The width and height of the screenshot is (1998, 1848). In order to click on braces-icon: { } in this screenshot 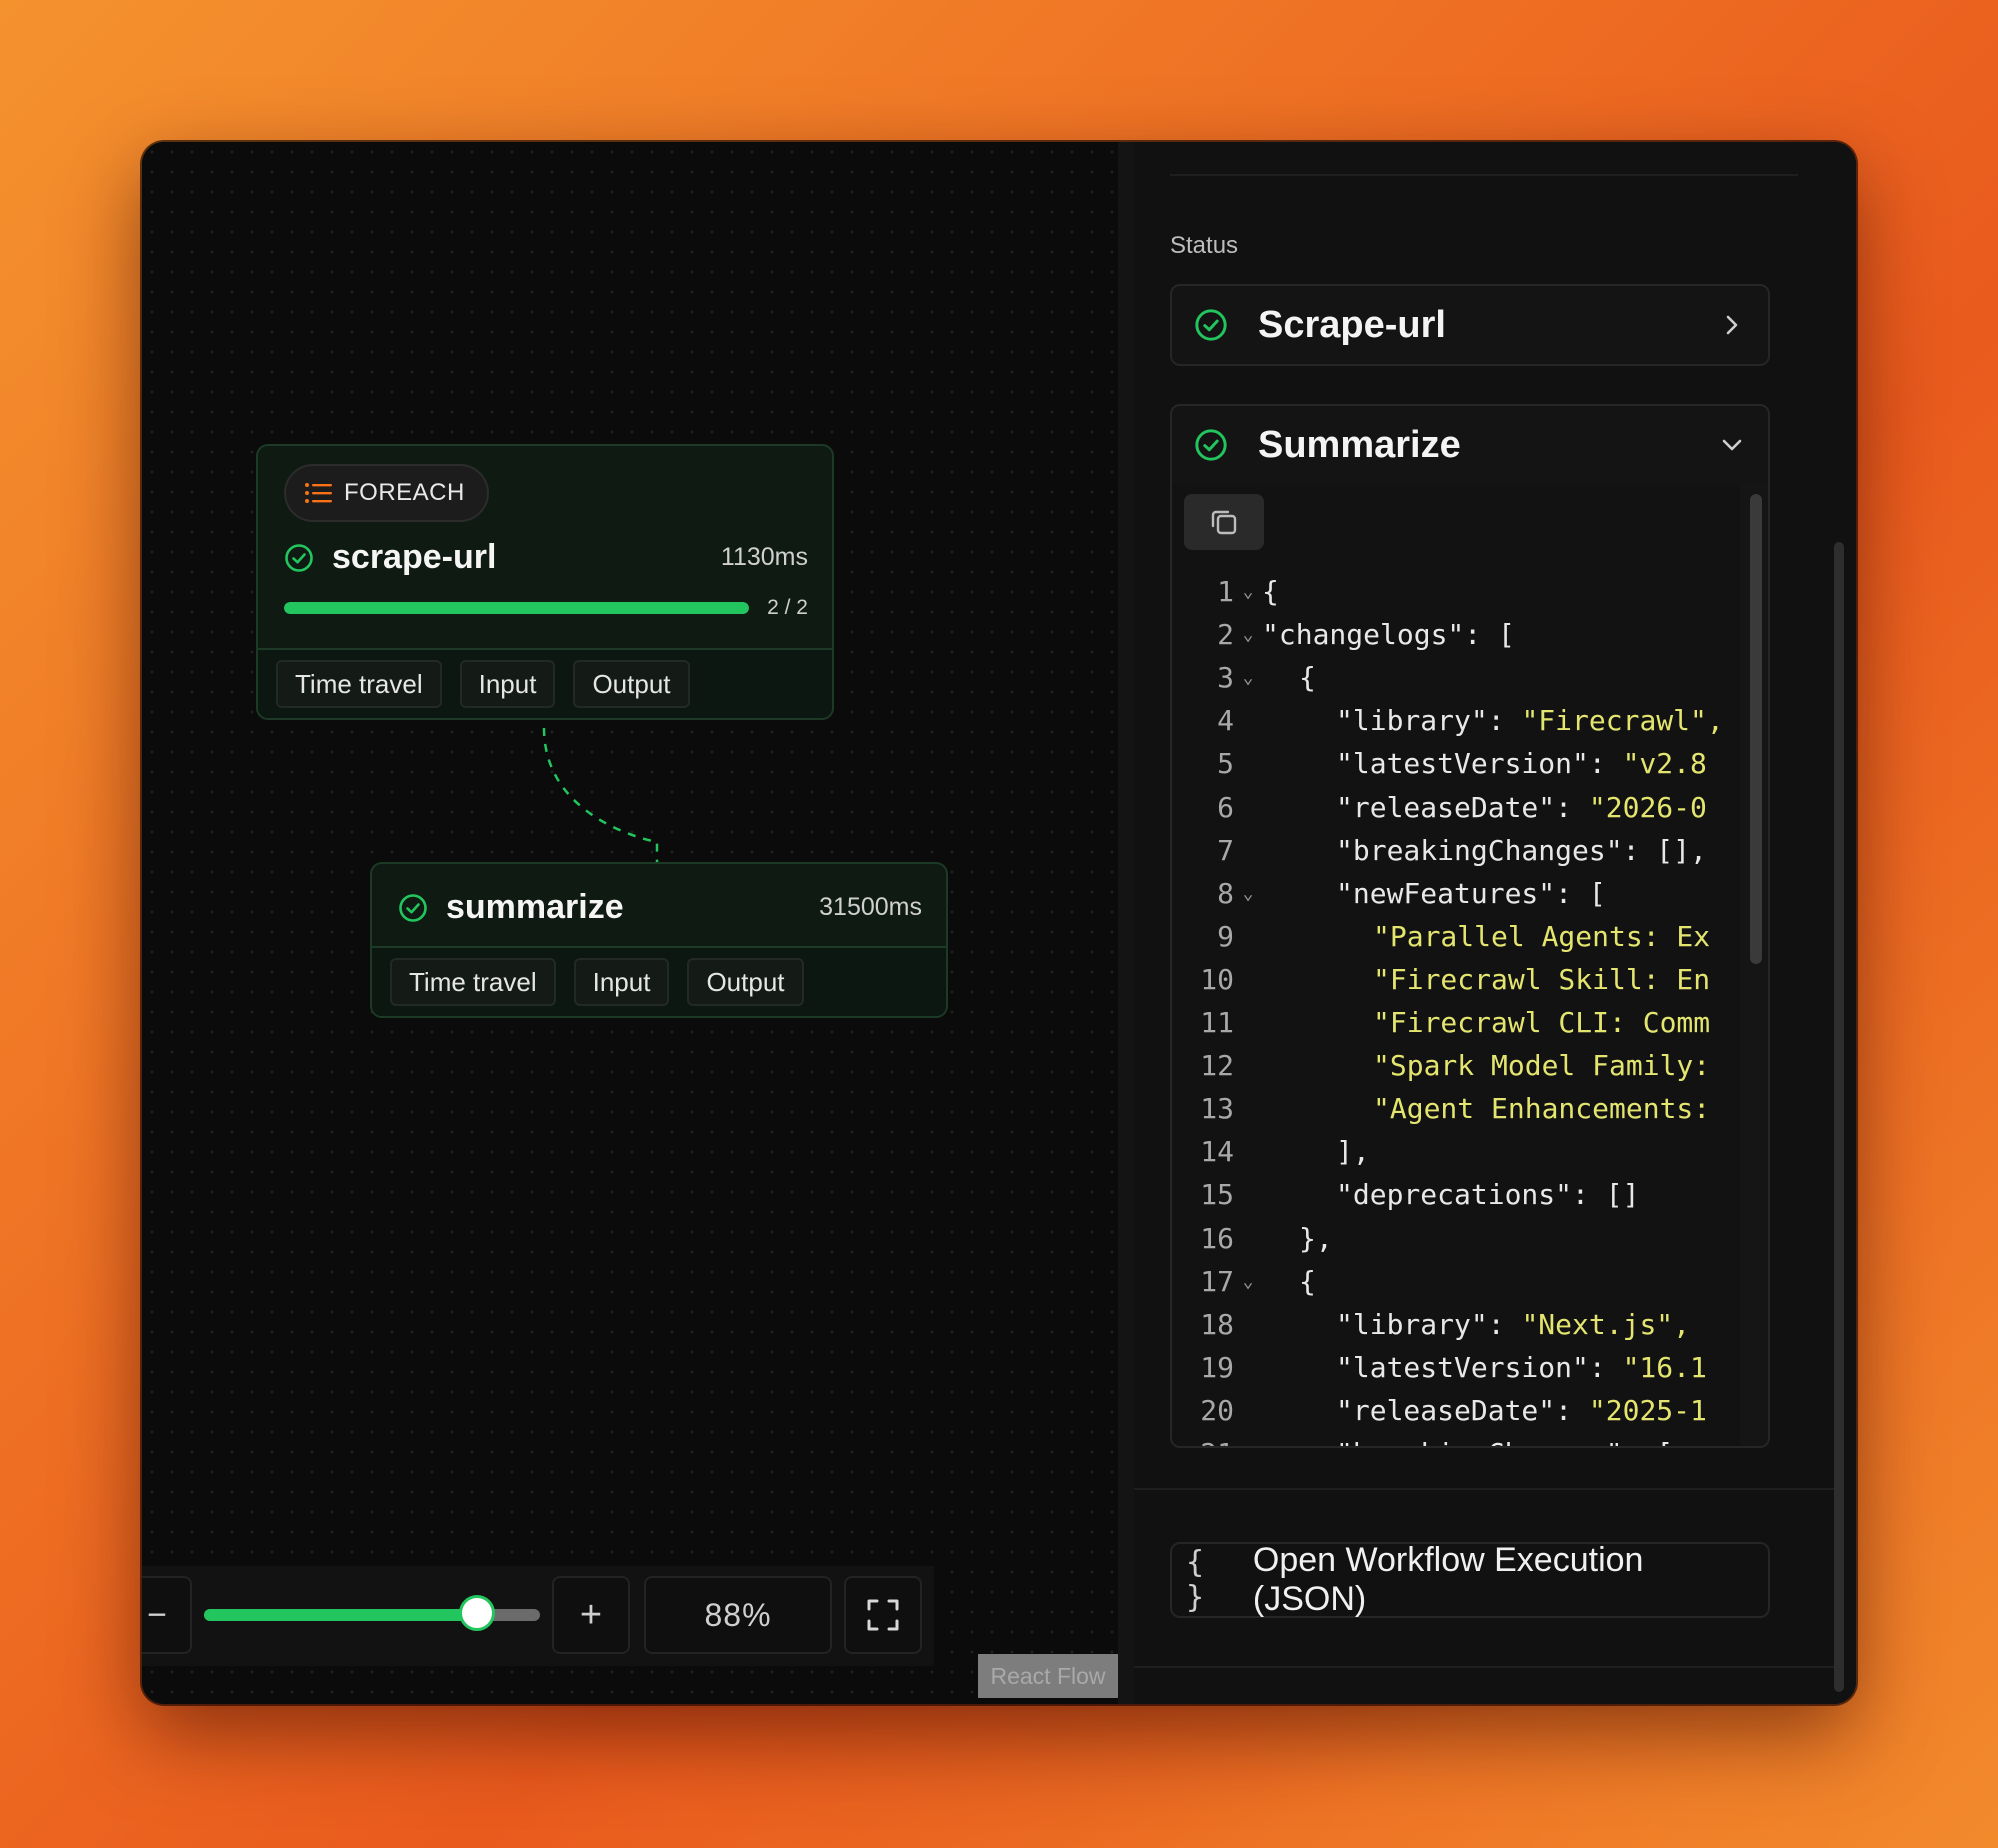, I will do `click(1195, 1580)`.